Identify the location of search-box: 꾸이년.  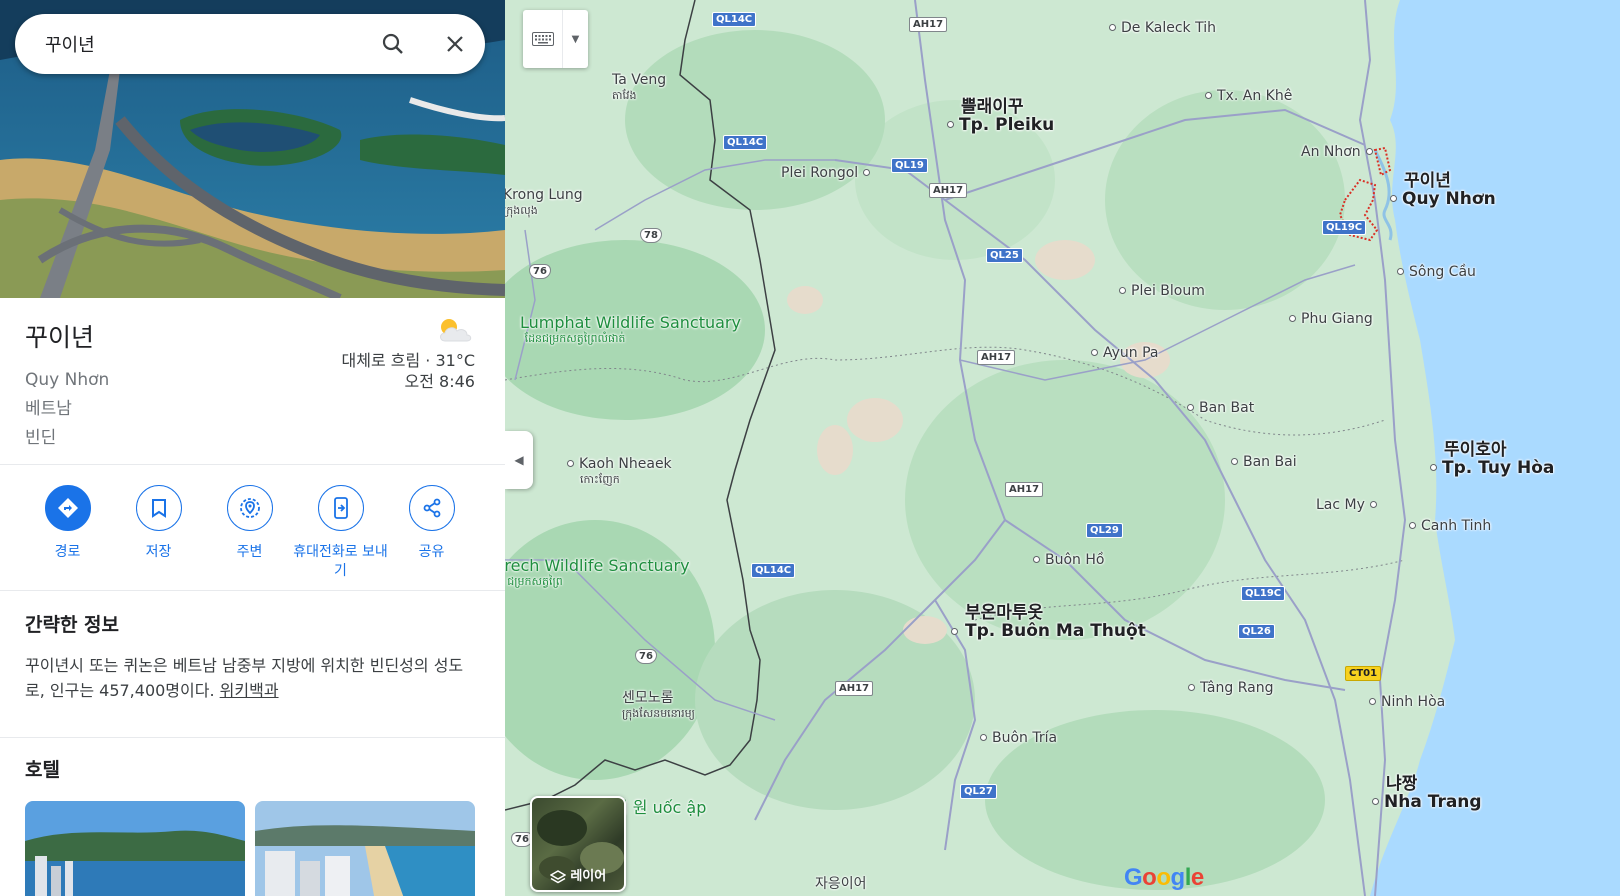
(250, 44).